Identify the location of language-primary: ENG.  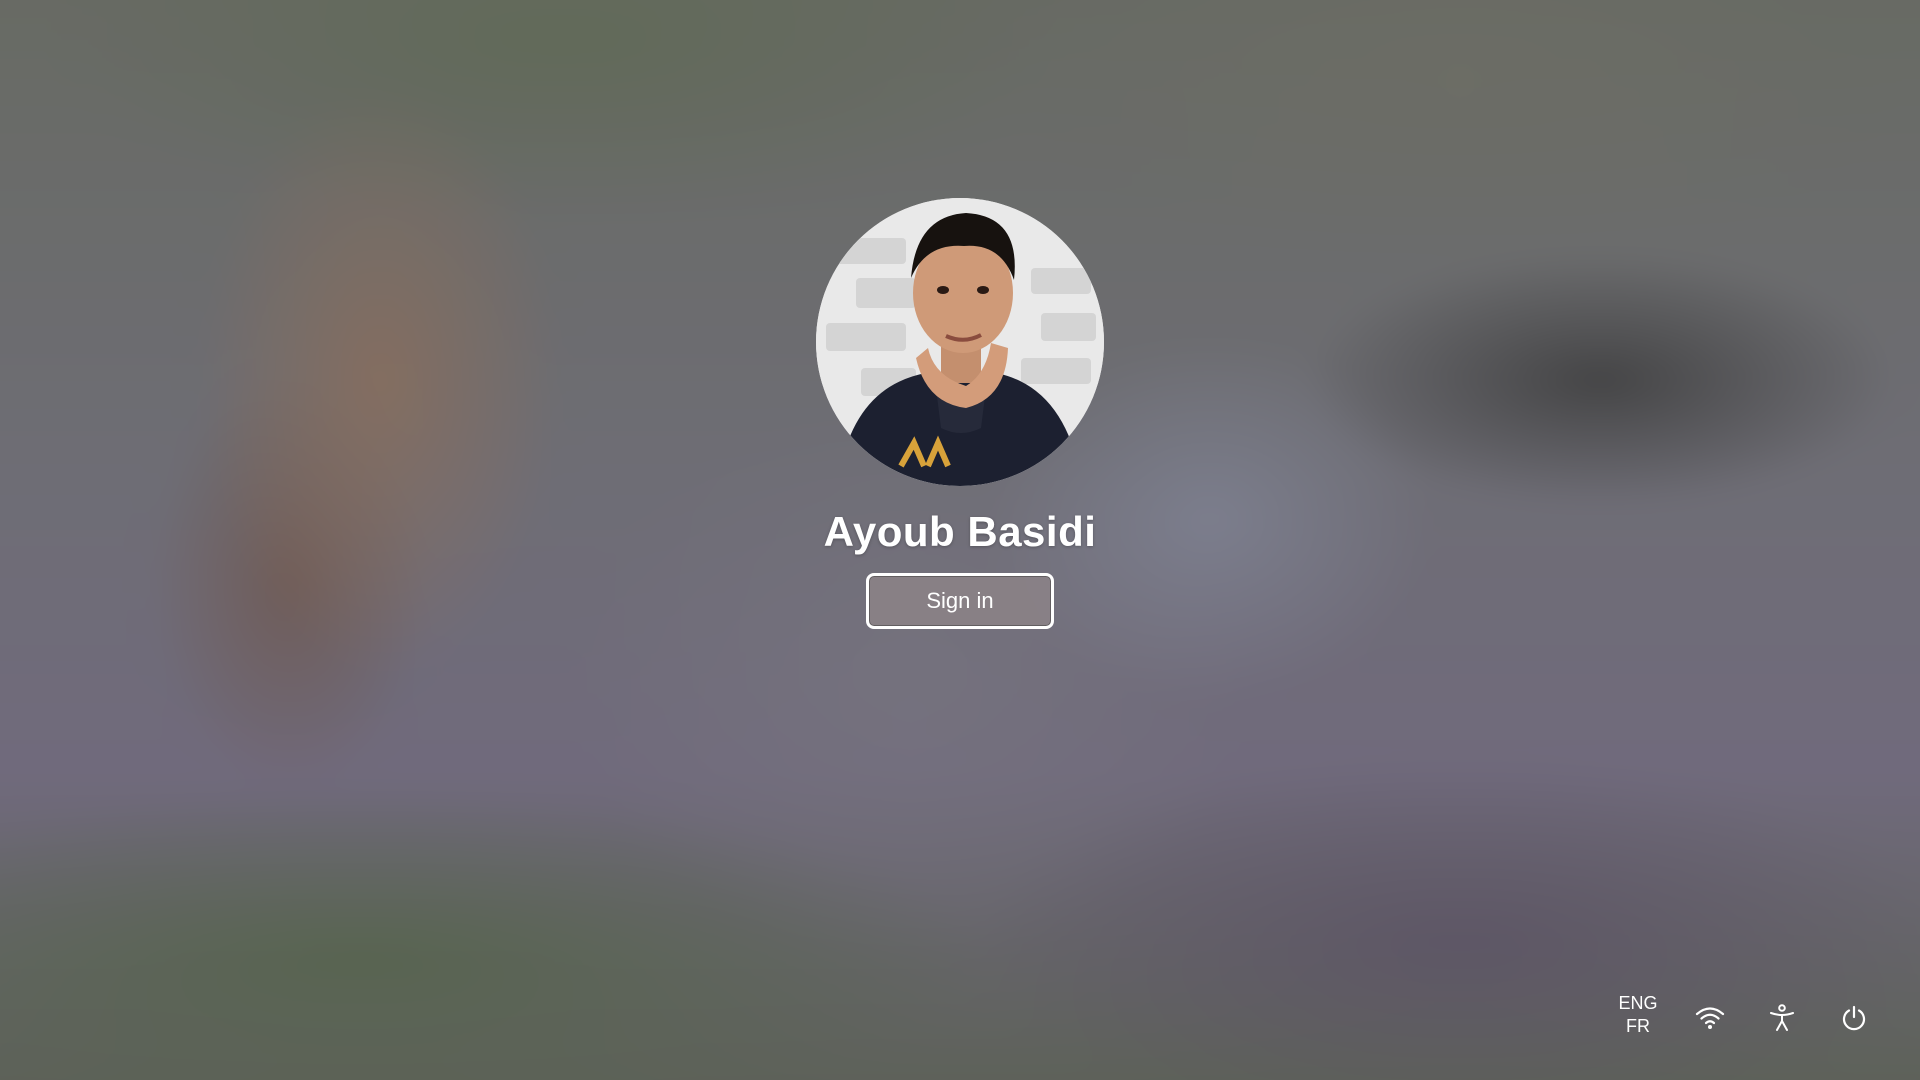
(1638, 1003).